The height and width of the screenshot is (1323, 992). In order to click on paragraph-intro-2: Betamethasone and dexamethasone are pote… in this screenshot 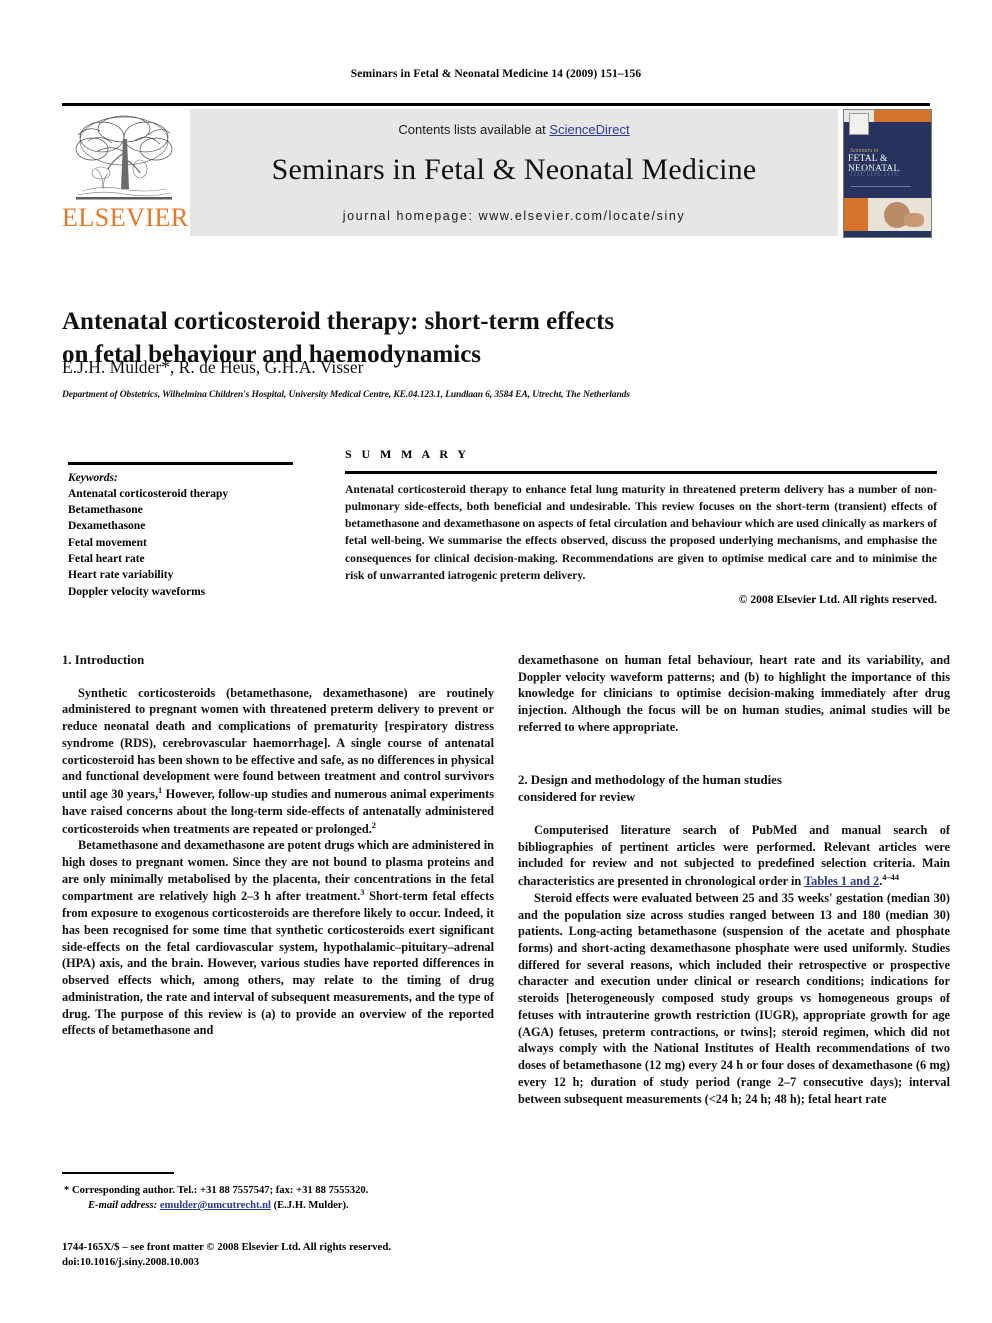, I will do `click(278, 938)`.